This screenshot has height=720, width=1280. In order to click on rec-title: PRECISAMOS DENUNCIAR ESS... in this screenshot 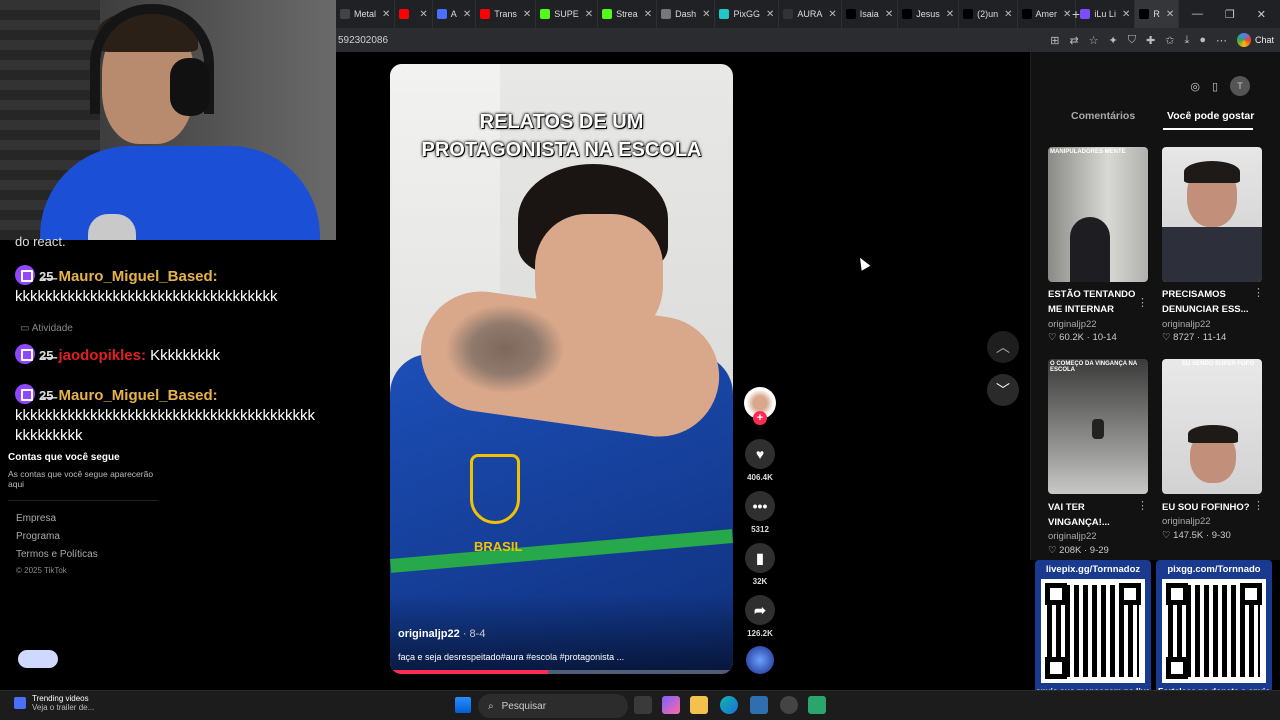, I will do `click(1208, 302)`.